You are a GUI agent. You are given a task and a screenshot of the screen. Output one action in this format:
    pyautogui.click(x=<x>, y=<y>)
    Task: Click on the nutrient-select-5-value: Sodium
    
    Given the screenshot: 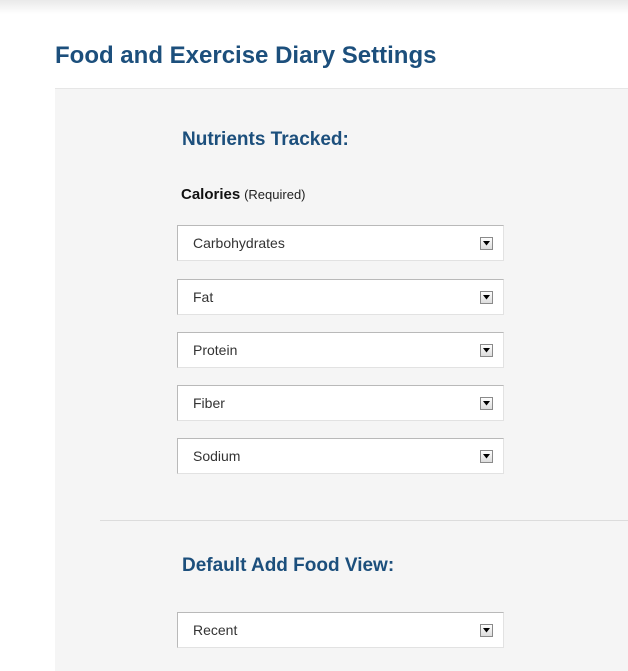 What is the action you would take?
    pyautogui.click(x=217, y=456)
    